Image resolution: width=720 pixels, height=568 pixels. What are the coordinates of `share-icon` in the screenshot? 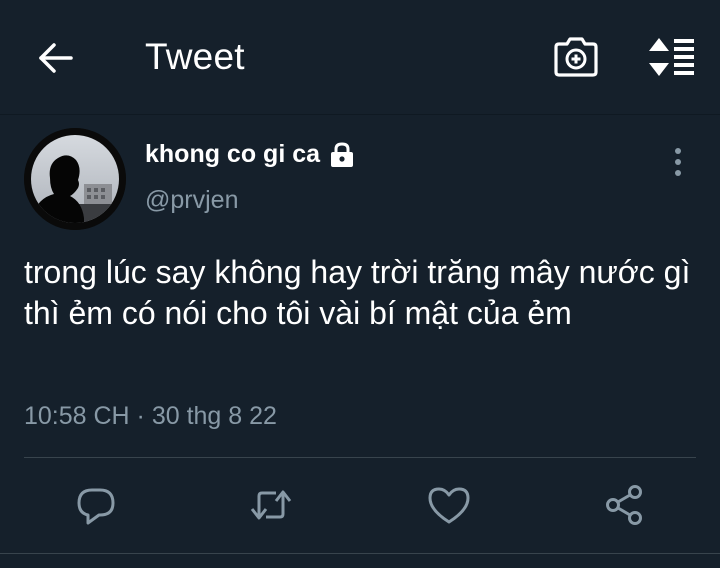 It's located at (624, 505).